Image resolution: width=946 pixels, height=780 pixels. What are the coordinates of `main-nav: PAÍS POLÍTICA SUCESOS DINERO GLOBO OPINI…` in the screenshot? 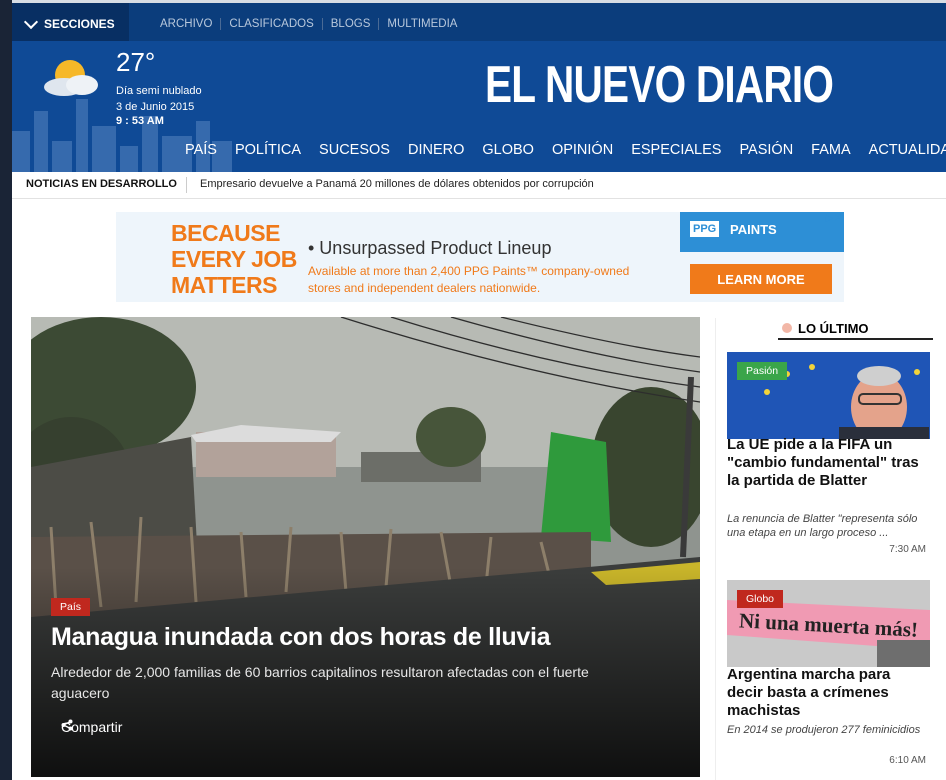 It's located at (561, 150).